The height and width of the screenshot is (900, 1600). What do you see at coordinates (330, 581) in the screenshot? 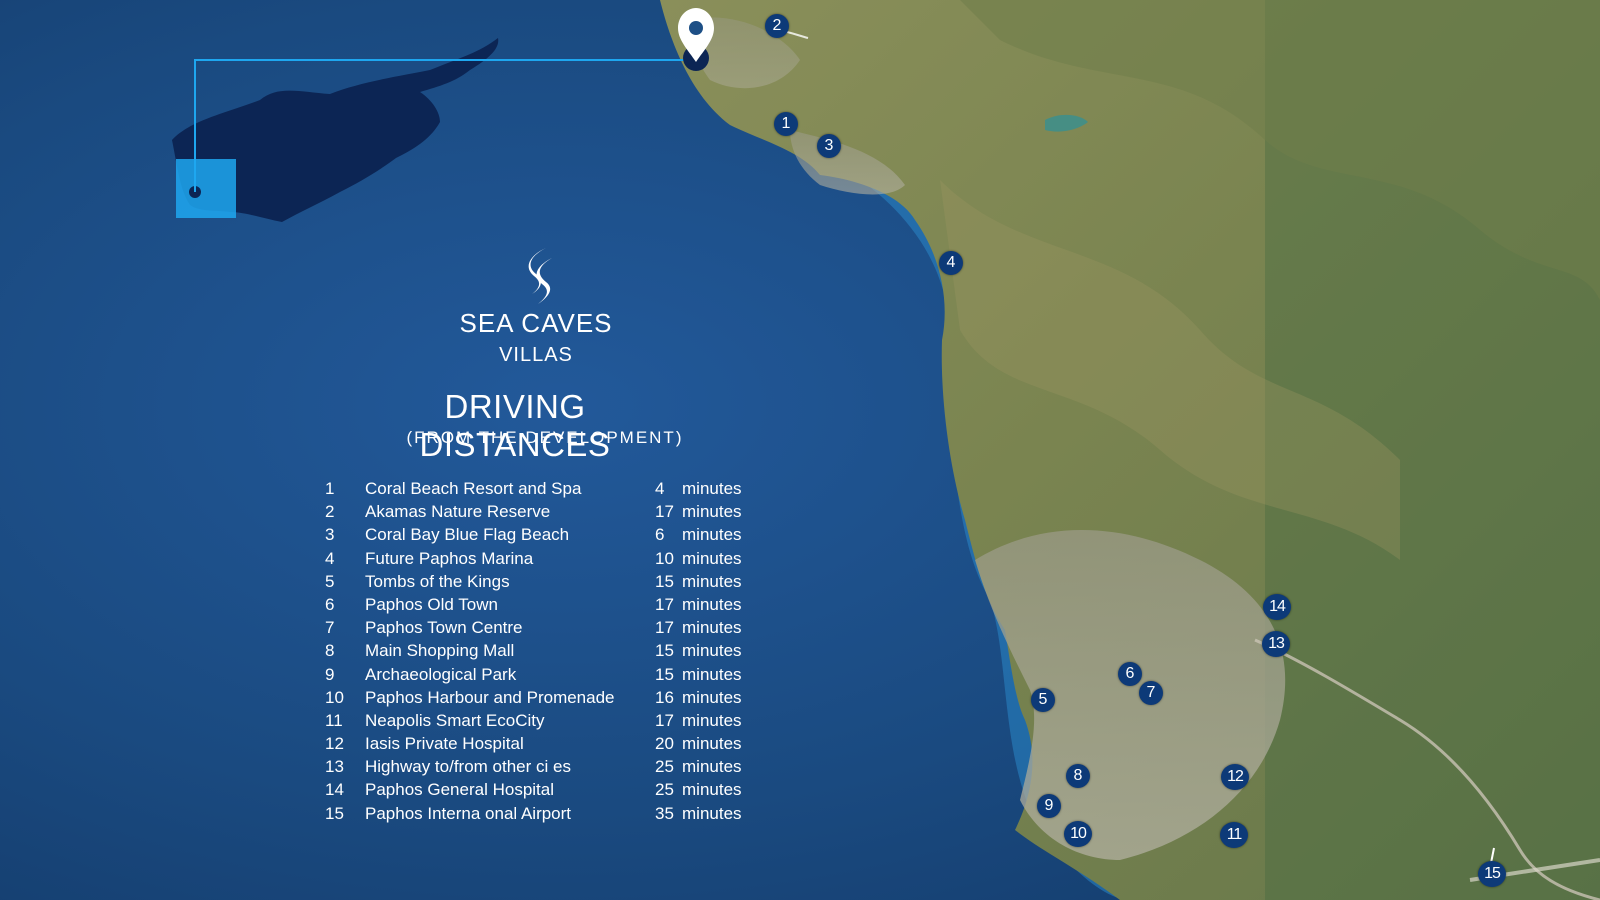
I see `item-number: 5` at bounding box center [330, 581].